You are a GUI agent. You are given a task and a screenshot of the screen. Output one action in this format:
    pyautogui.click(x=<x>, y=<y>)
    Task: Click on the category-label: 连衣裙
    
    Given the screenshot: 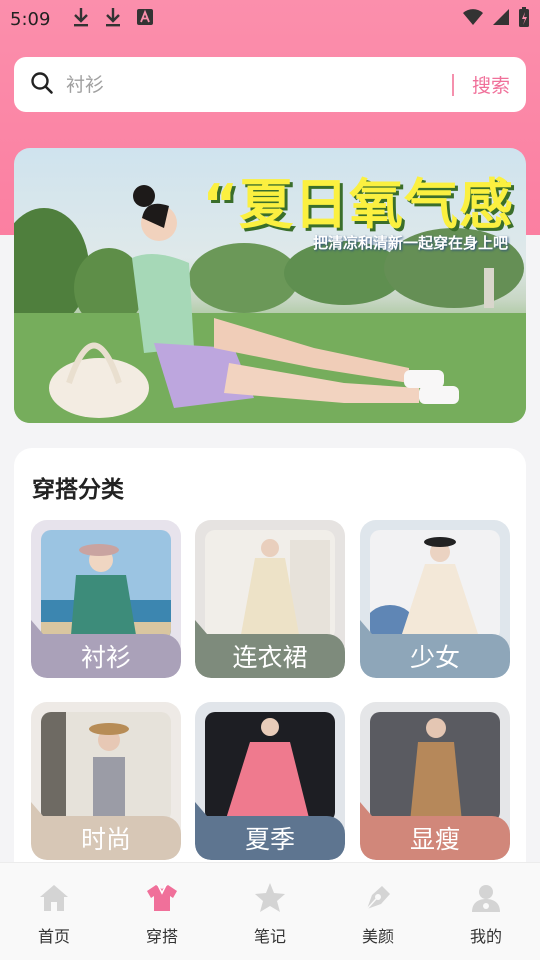 What is the action you would take?
    pyautogui.click(x=270, y=657)
    